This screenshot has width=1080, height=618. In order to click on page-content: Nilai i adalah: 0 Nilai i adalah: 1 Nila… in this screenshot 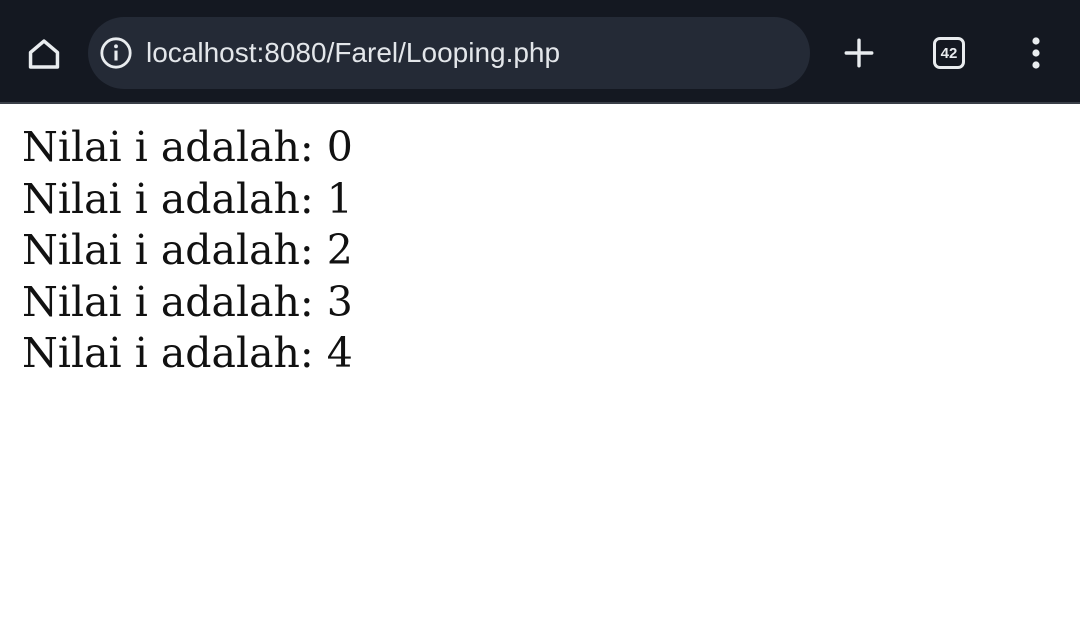, I will do `click(187, 251)`.